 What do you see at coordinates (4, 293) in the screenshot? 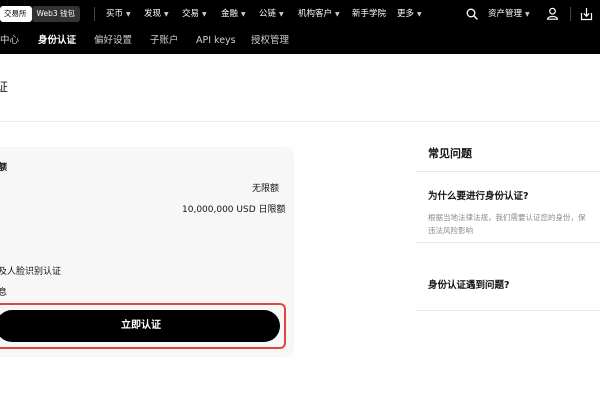
I see `requirement-info: 息` at bounding box center [4, 293].